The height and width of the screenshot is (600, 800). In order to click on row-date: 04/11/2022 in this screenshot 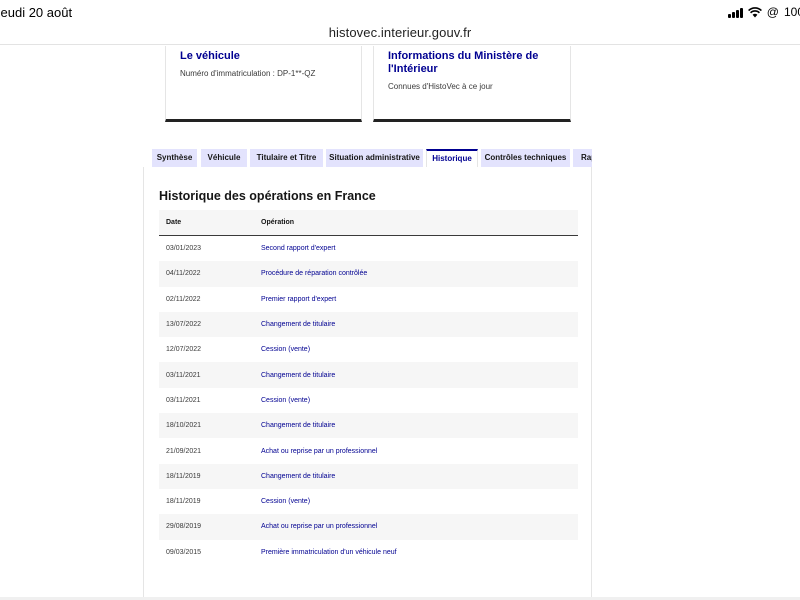, I will do `click(183, 274)`.